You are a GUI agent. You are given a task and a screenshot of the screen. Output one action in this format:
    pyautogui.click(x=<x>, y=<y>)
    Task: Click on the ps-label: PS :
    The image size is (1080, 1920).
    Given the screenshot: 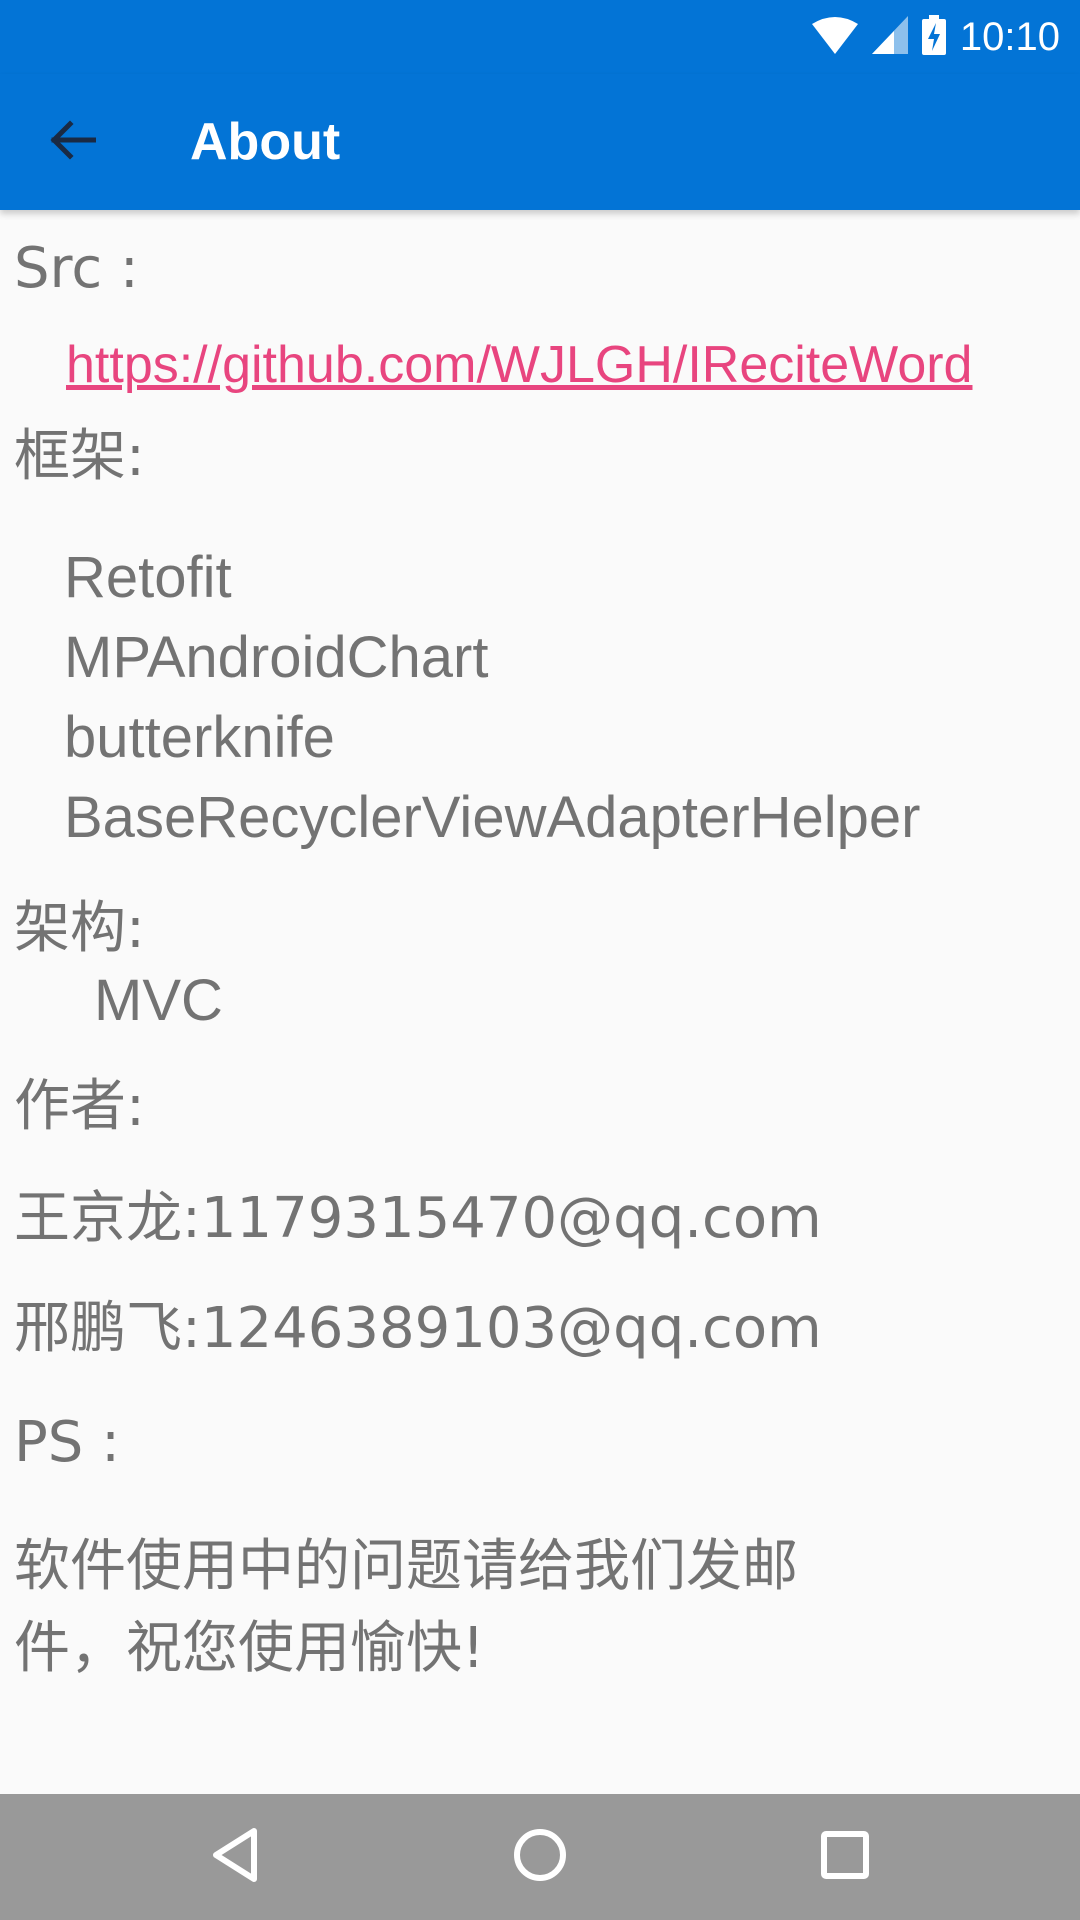 What is the action you would take?
    pyautogui.click(x=67, y=1442)
    